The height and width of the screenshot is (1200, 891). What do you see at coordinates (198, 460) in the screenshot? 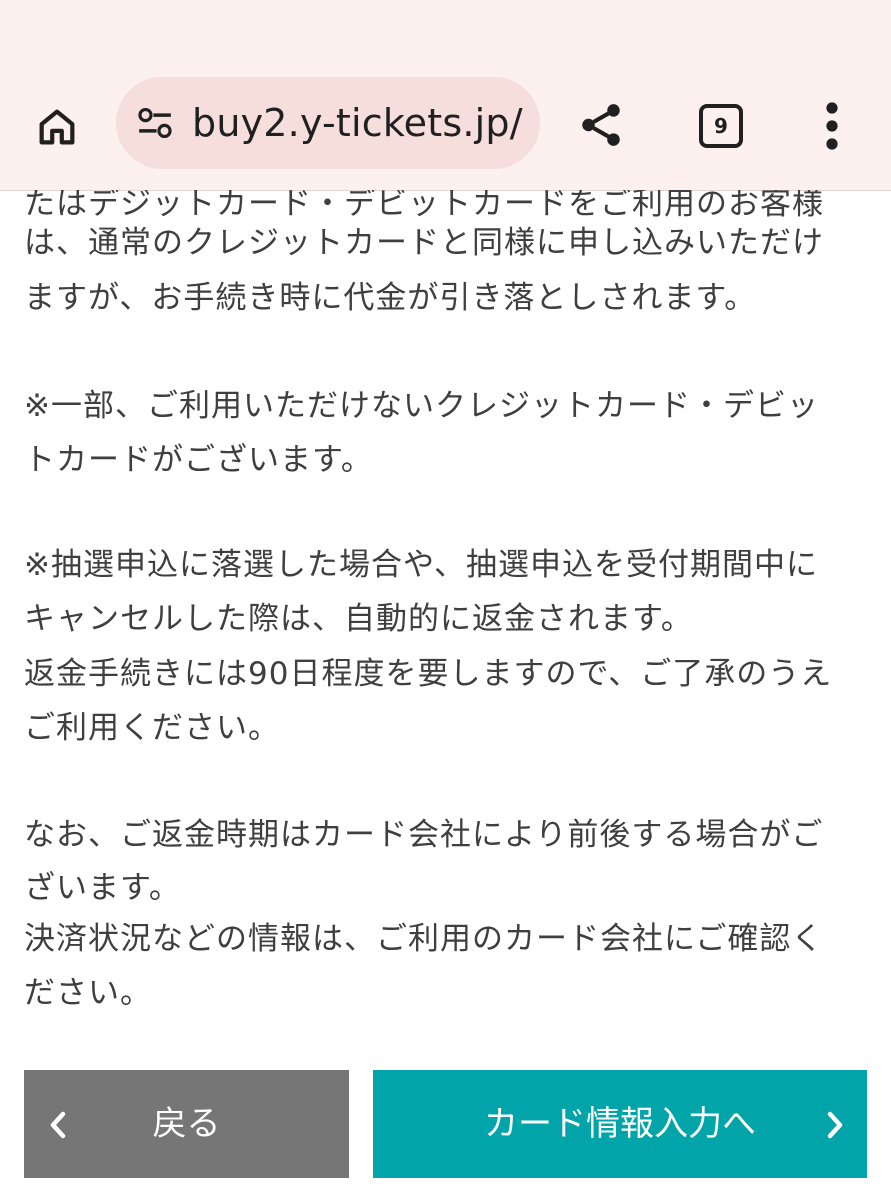
I see `notice-line: トカードがございます。` at bounding box center [198, 460].